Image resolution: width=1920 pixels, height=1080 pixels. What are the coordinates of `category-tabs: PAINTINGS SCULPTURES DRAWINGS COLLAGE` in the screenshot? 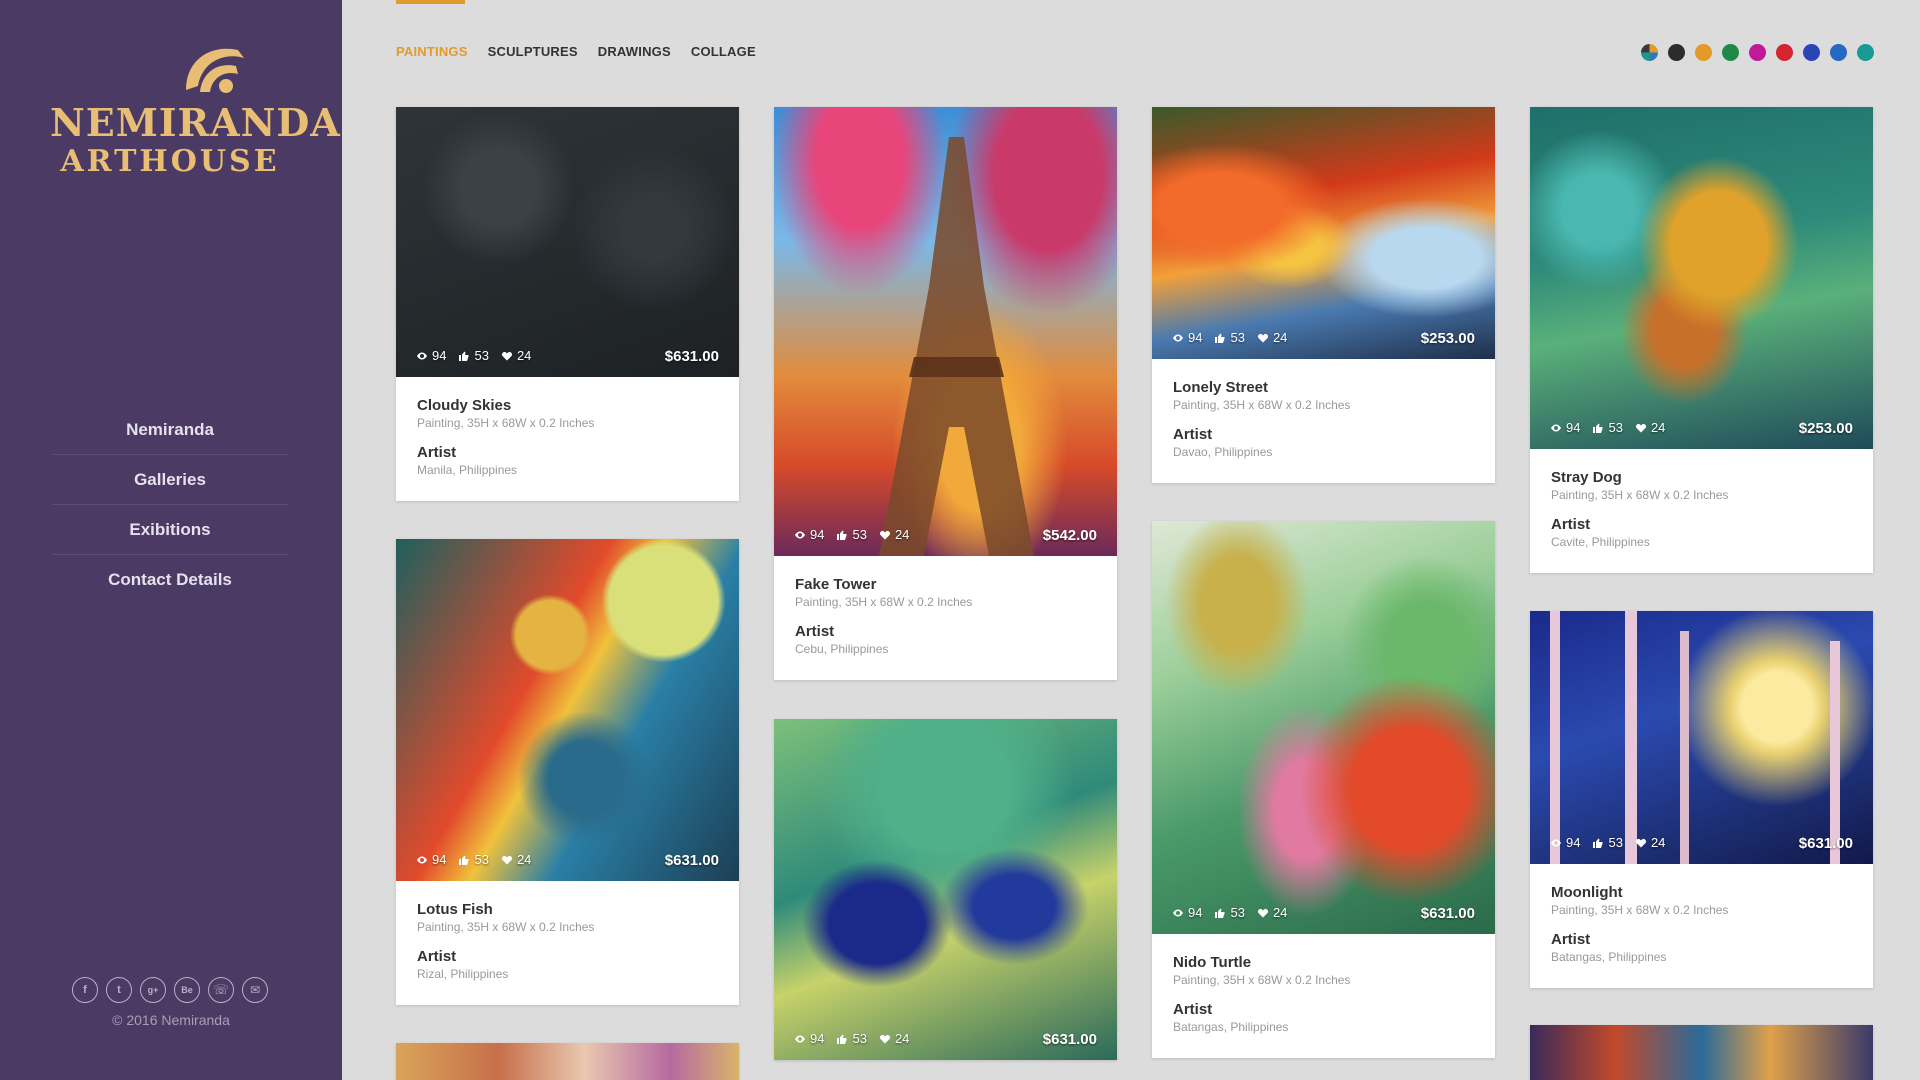 It's located at (576, 51).